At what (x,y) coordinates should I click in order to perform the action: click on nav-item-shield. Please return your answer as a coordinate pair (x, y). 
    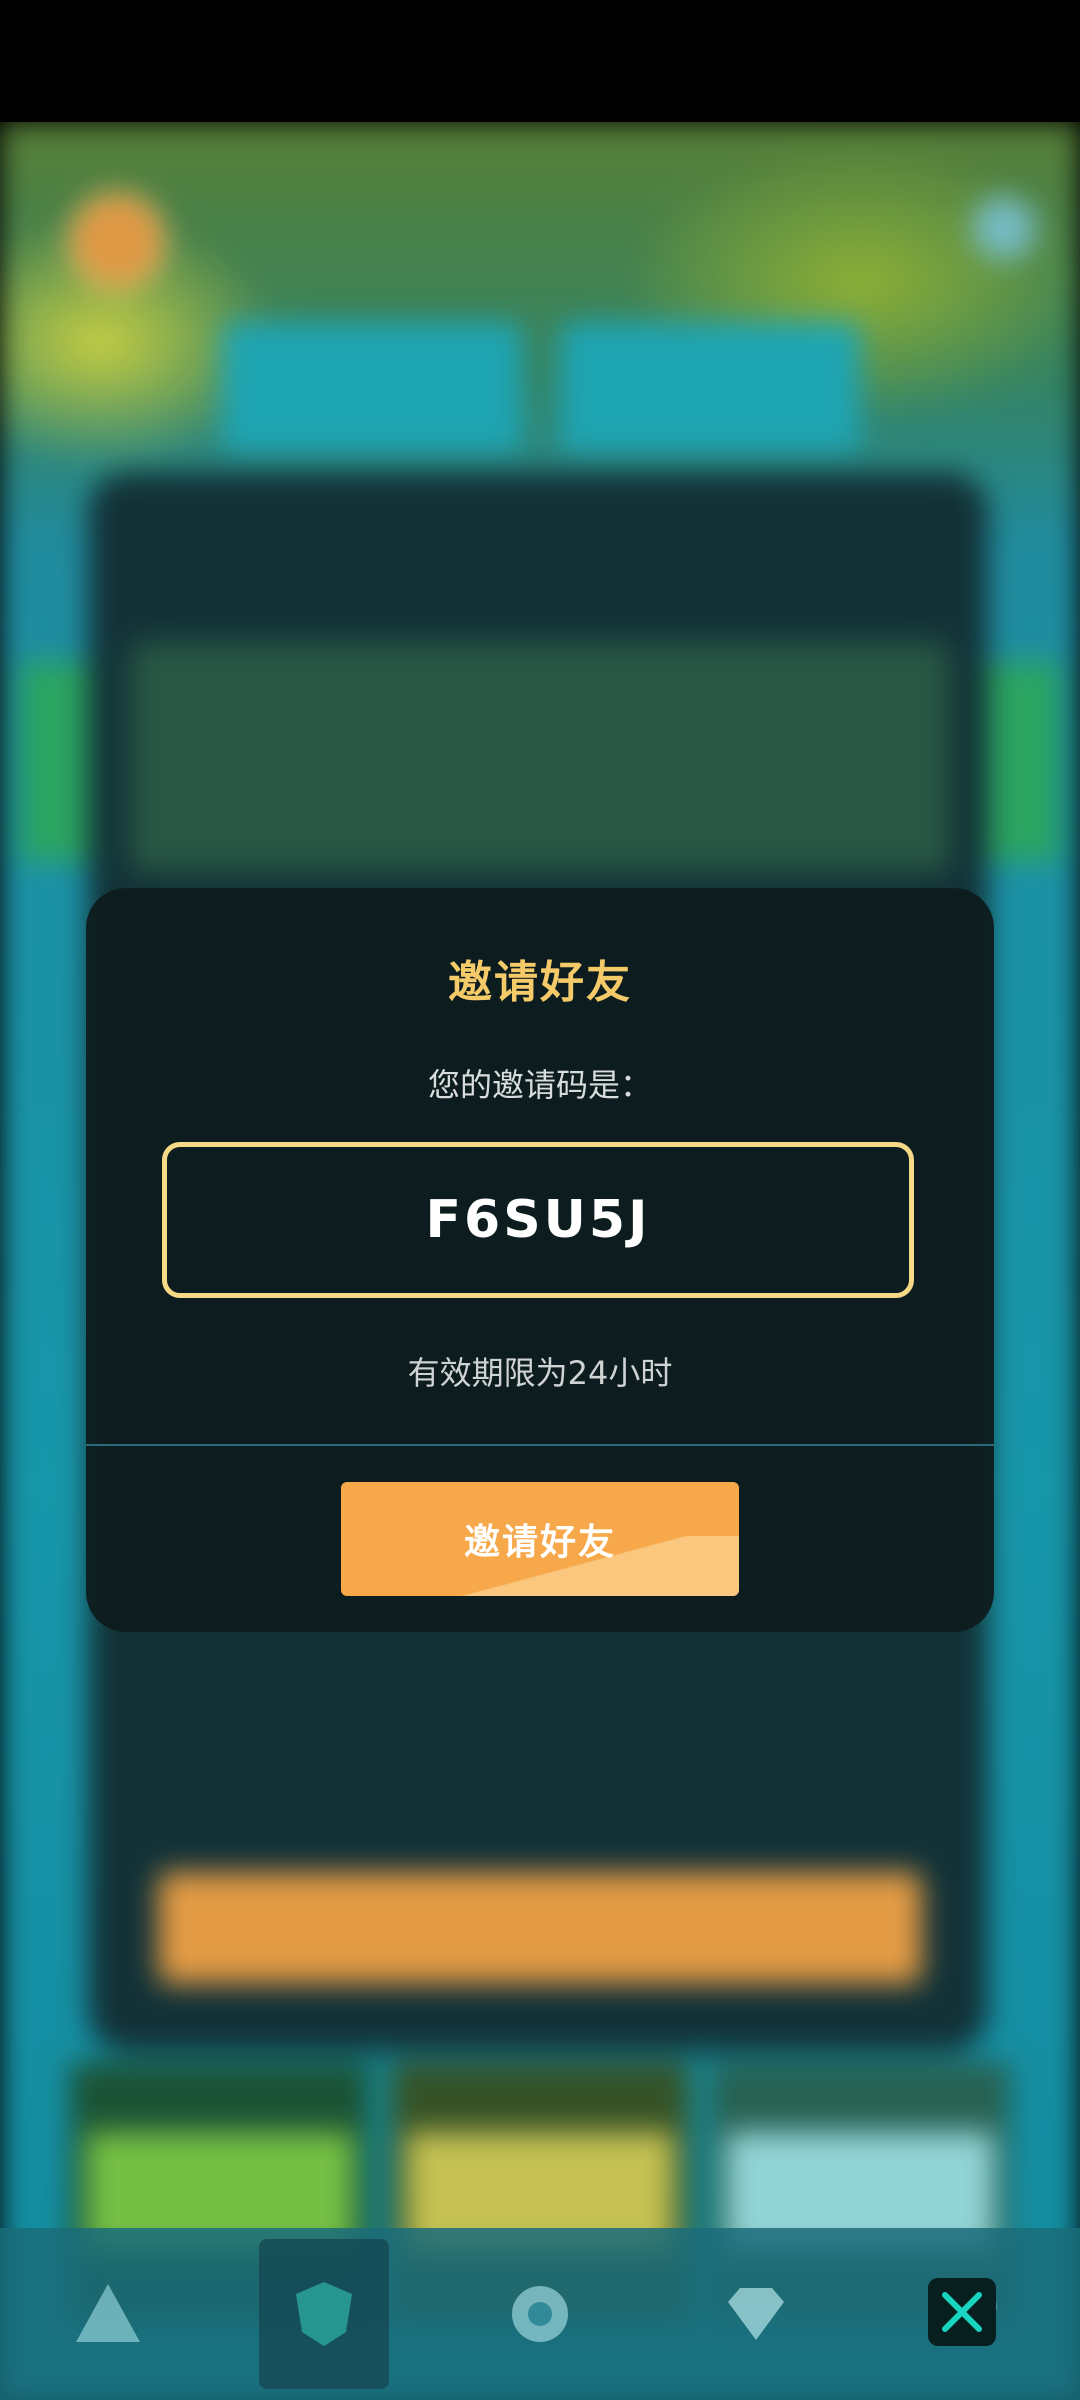
    Looking at the image, I should click on (324, 2314).